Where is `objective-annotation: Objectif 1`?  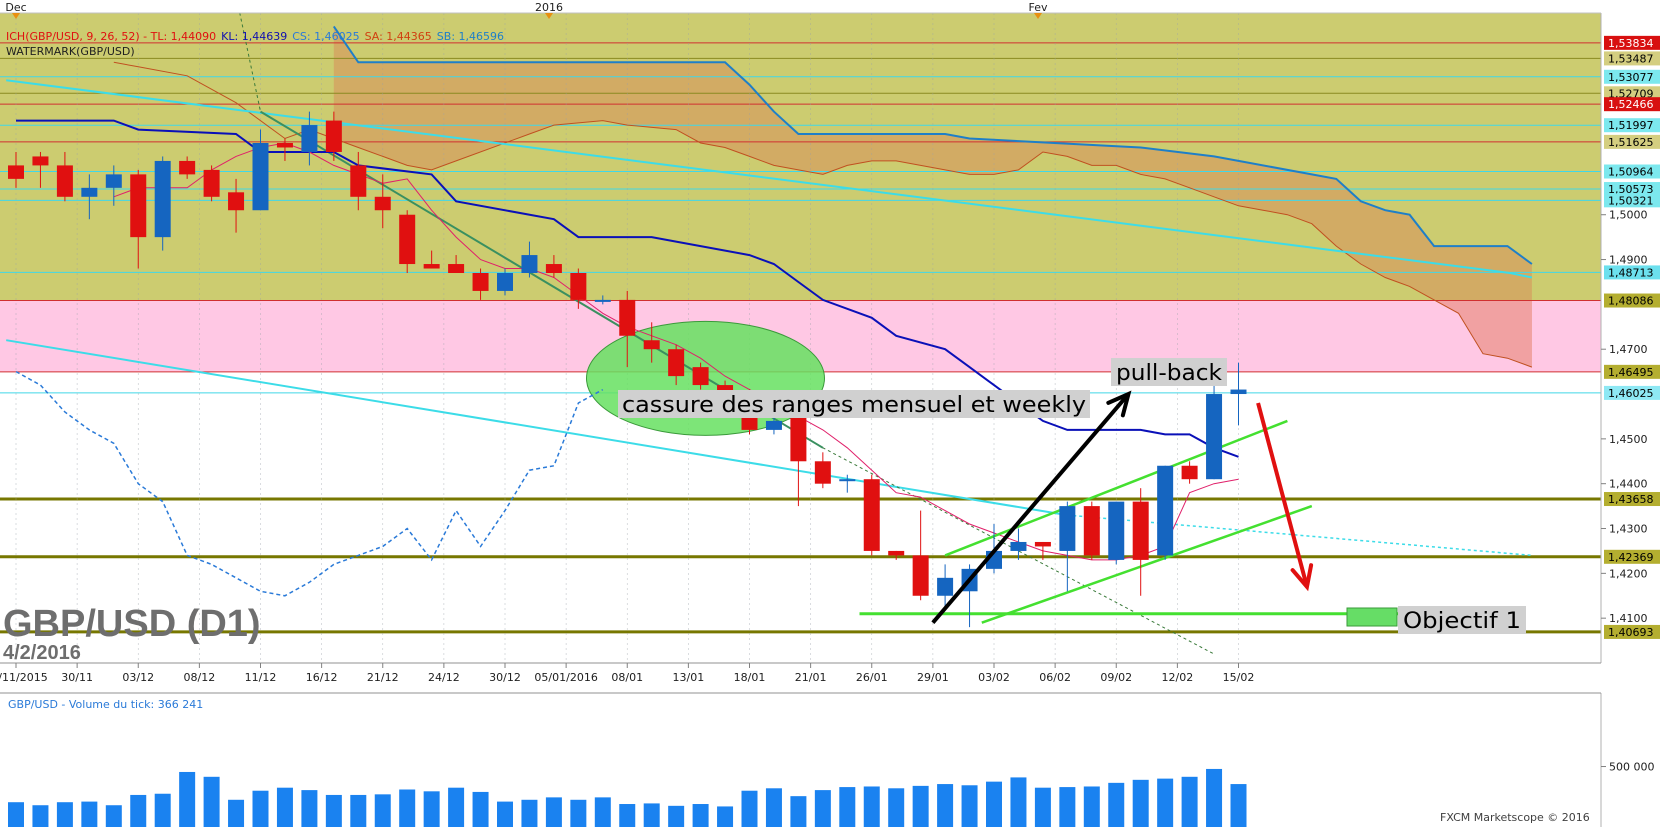 objective-annotation: Objectif 1 is located at coordinates (1436, 620).